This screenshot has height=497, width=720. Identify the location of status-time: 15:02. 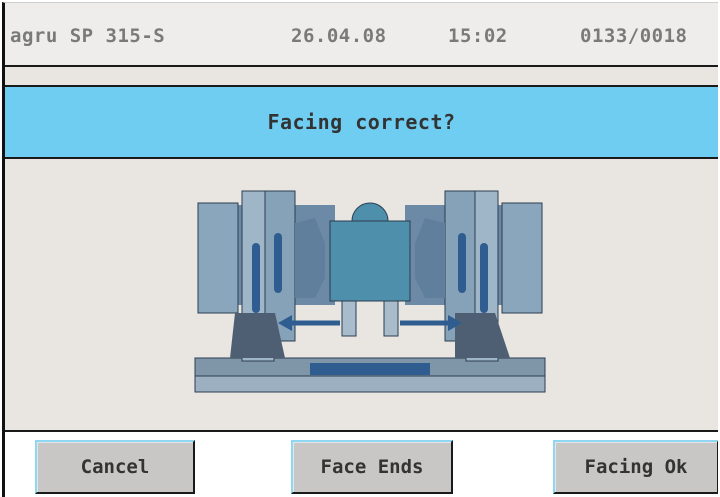
(478, 36).